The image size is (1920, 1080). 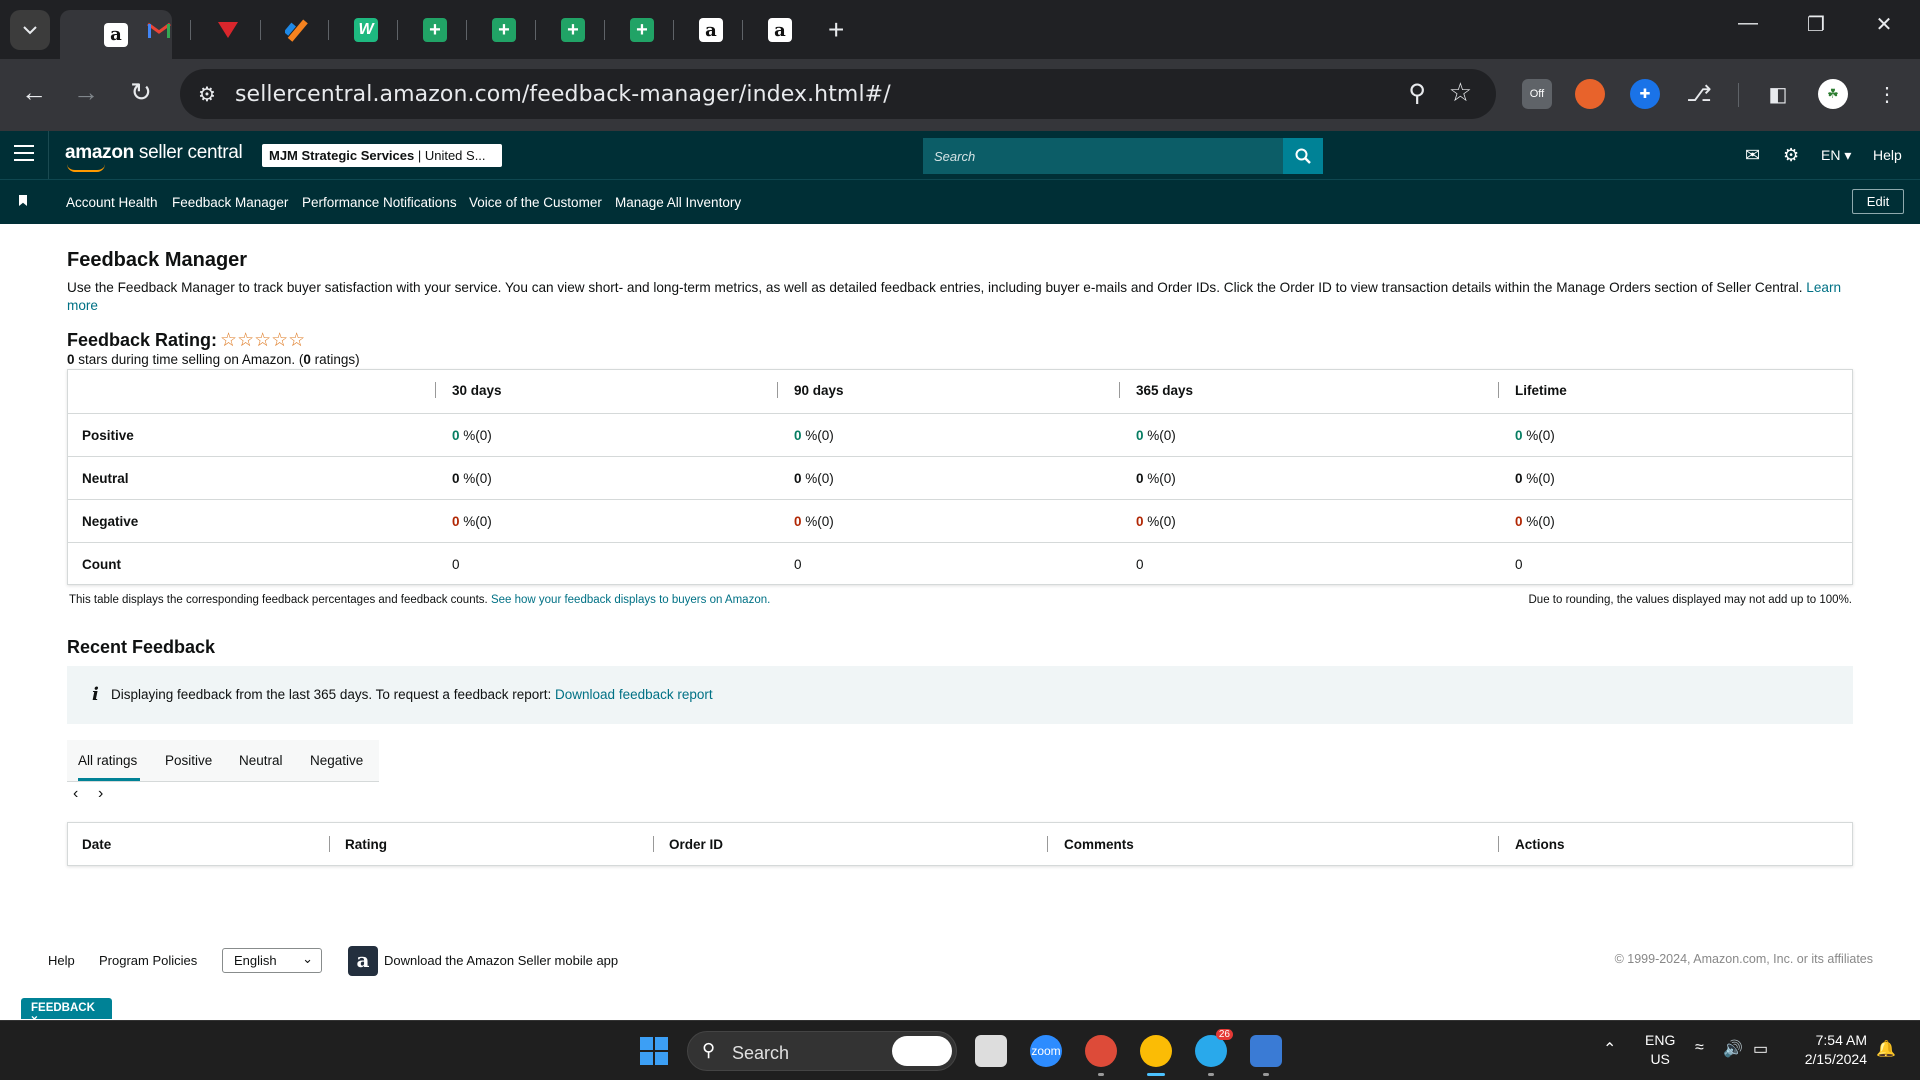 I want to click on nav-feedback-manager: Feedback Manager, so click(x=230, y=202).